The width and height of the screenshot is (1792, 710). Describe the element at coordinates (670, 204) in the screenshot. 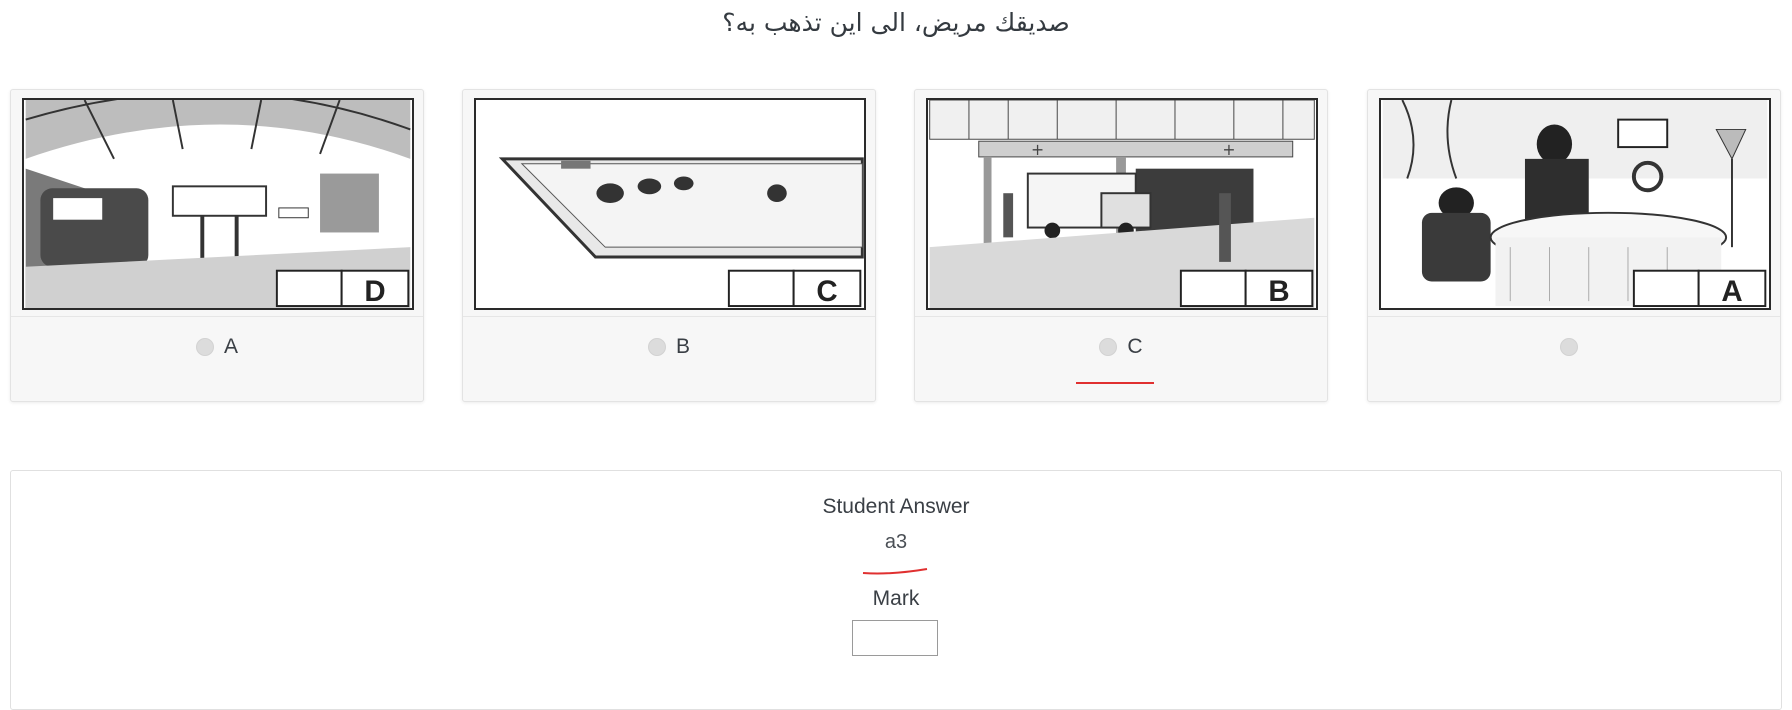

I see `swimming-pool-image: C` at that location.